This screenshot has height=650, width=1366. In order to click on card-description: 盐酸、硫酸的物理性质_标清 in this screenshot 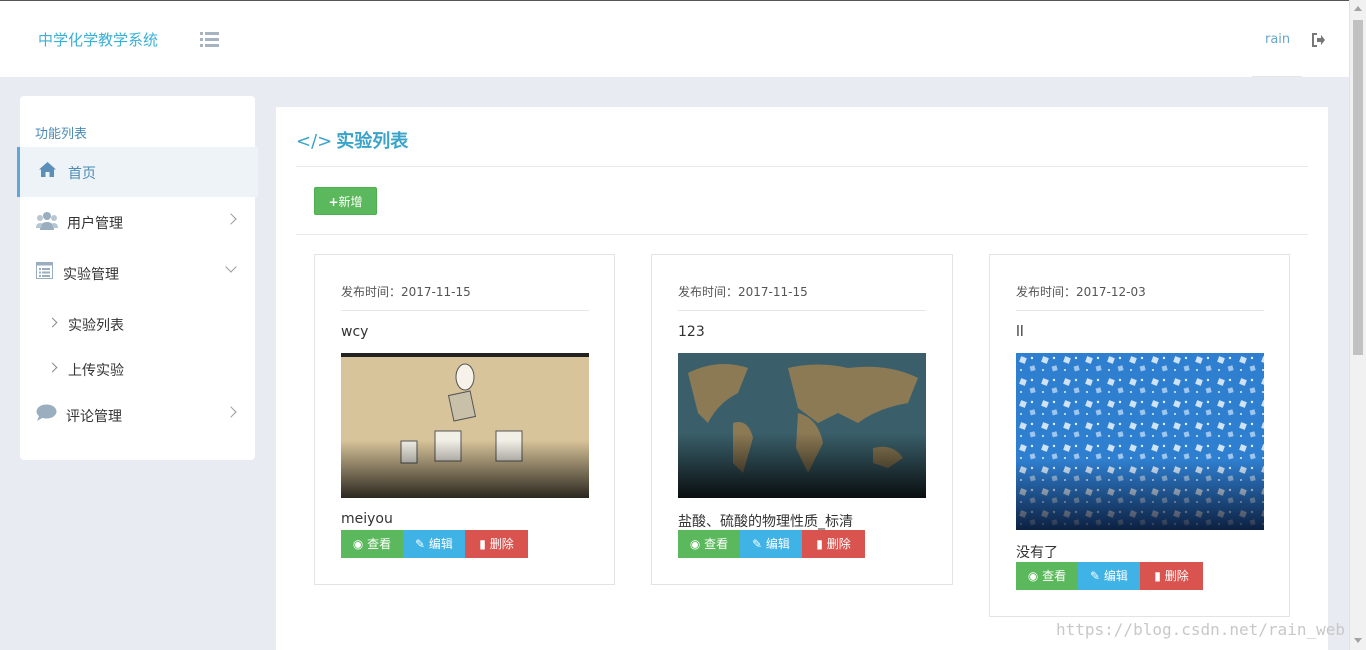, I will do `click(765, 522)`.